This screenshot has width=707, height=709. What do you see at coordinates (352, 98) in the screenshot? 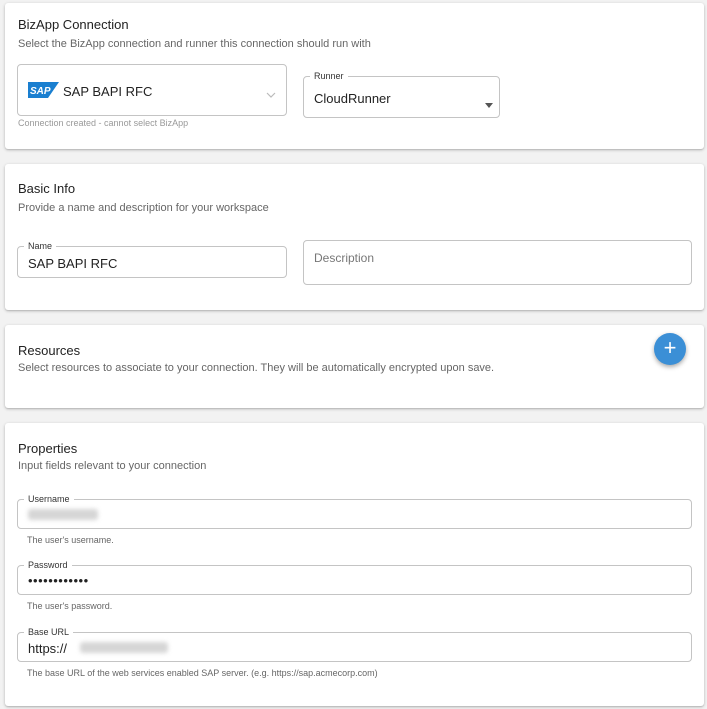
I see `runner-select-value: CloudRunner` at bounding box center [352, 98].